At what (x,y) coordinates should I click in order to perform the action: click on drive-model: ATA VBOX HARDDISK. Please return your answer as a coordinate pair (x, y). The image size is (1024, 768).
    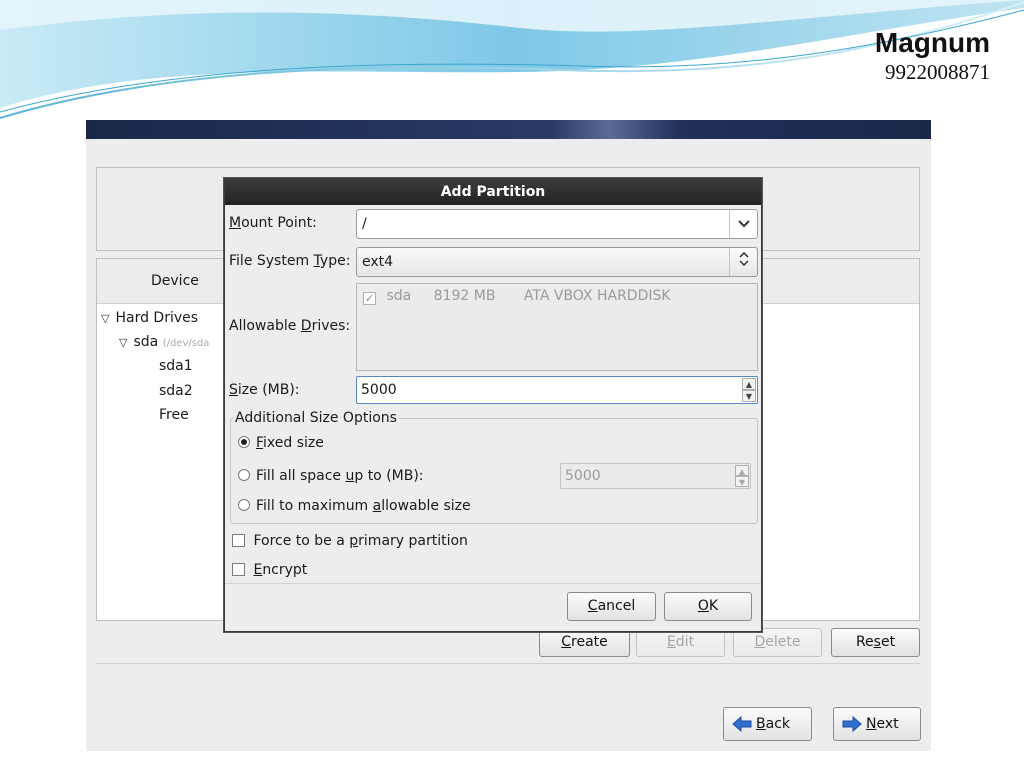
    Looking at the image, I should click on (597, 296).